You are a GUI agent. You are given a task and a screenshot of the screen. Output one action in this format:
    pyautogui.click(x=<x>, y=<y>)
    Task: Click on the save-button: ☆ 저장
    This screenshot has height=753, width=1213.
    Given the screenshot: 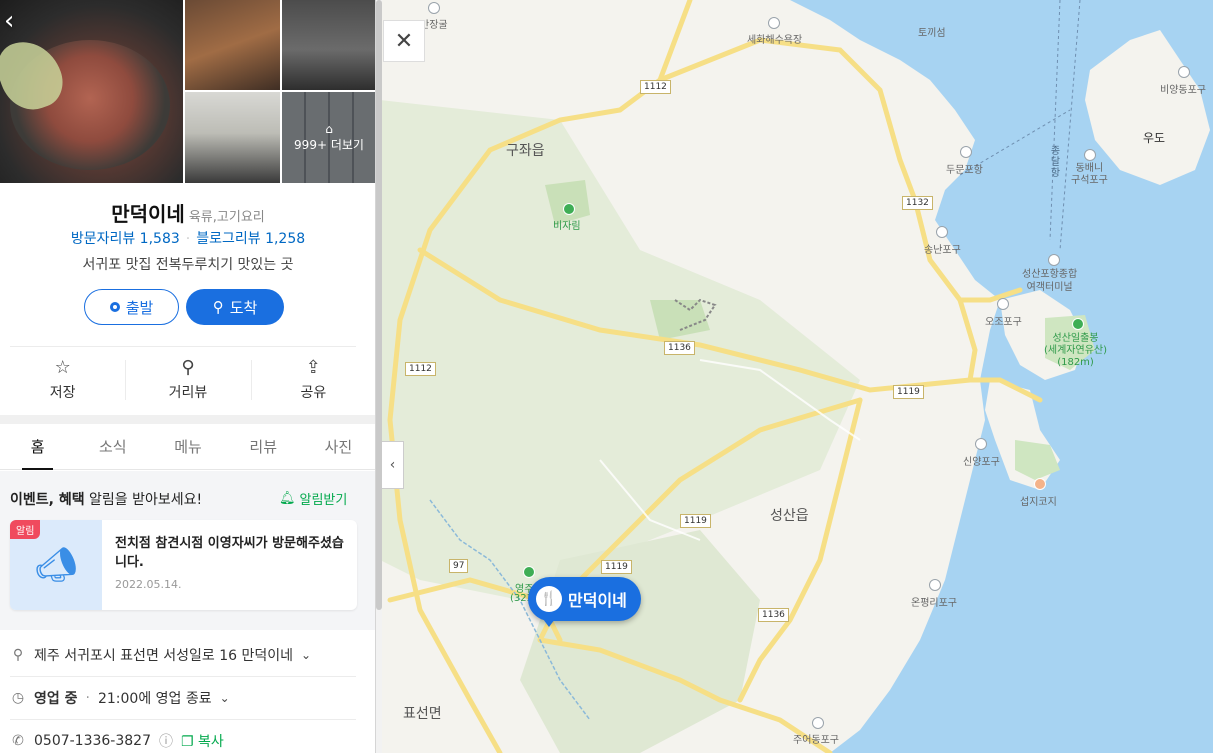 What is the action you would take?
    pyautogui.click(x=62, y=380)
    